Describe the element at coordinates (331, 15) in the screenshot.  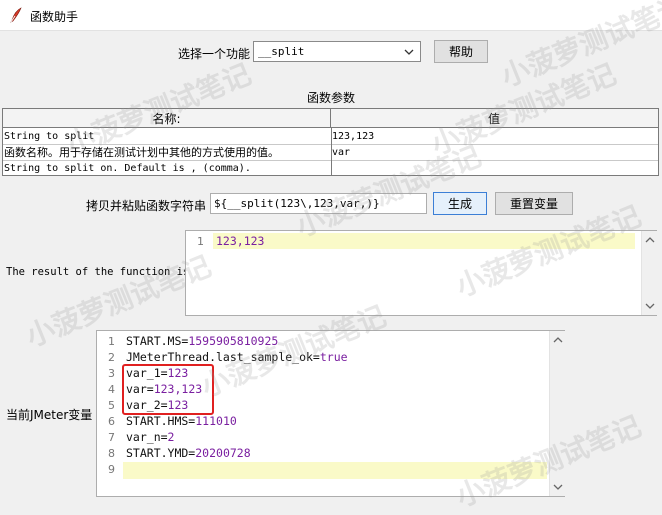
I see `title-bar` at that location.